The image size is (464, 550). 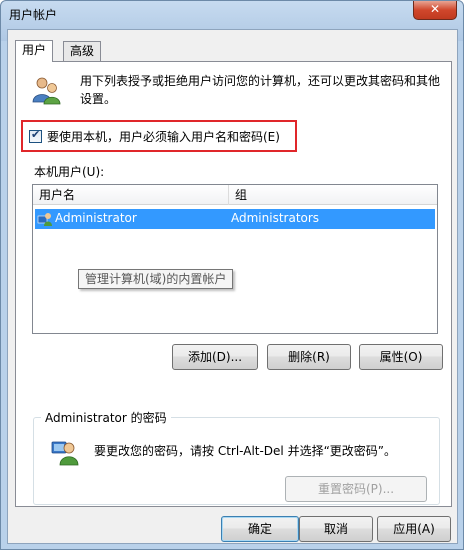 I want to click on properties-button: 属性(O), so click(x=401, y=357).